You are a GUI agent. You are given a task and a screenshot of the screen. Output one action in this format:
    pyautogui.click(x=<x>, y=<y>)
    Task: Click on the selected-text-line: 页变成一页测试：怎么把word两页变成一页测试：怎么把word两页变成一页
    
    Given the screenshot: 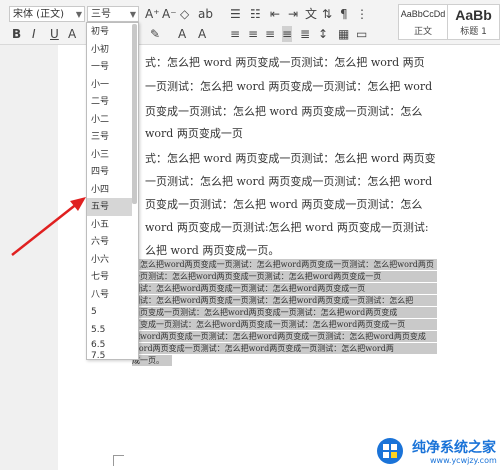 What is the action you would take?
    pyautogui.click(x=284, y=324)
    